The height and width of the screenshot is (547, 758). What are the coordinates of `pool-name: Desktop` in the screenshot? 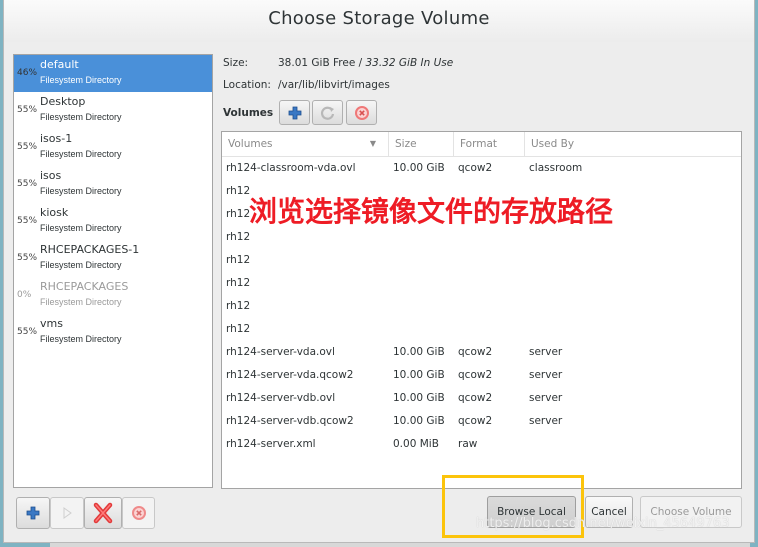 It's located at (63, 101).